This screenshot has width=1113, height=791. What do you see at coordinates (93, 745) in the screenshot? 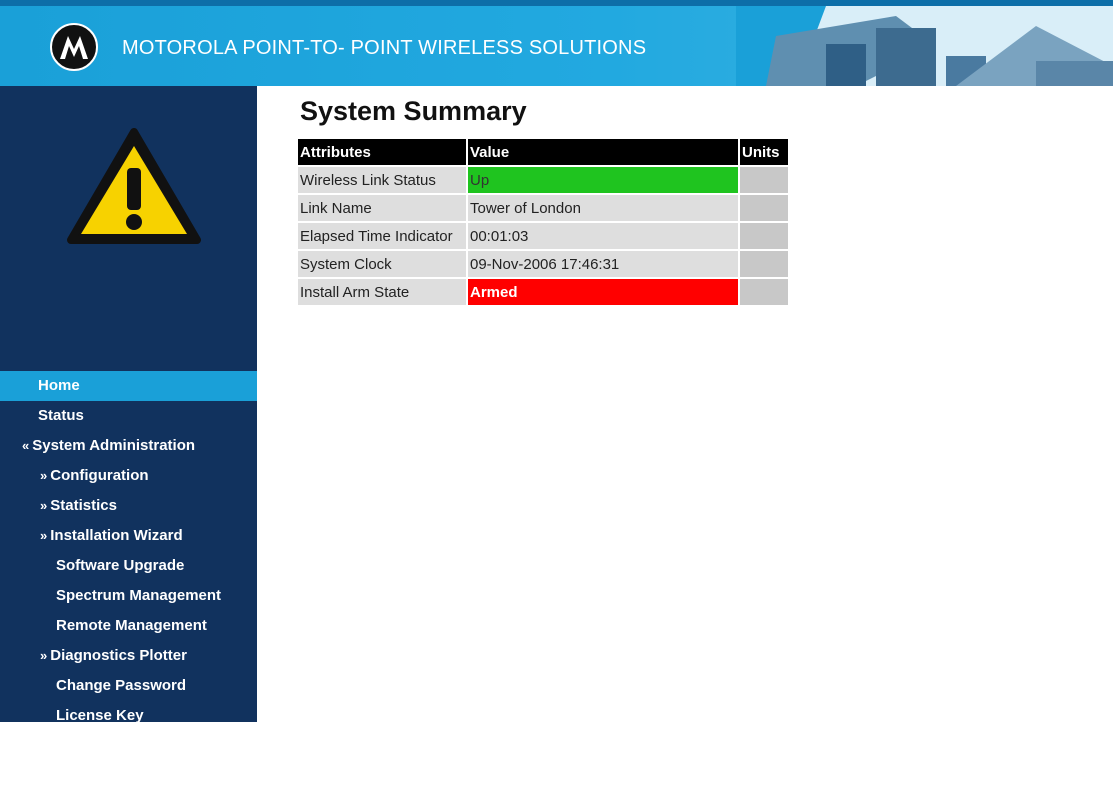
I see `sidebar-item-label: Properties` at bounding box center [93, 745].